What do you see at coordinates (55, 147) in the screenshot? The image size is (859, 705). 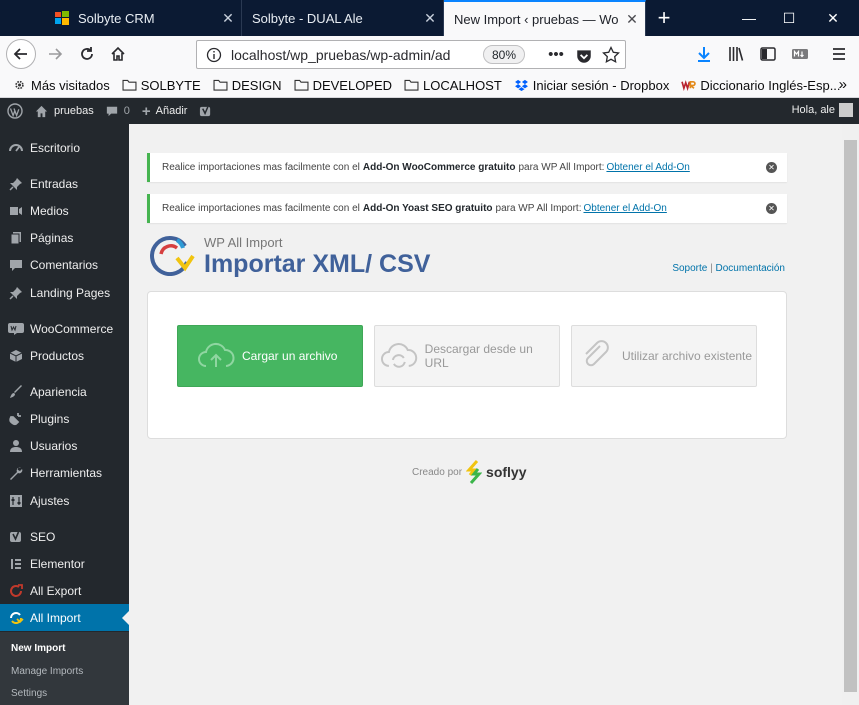 I see `sidebar-item-label: Escritorio` at bounding box center [55, 147].